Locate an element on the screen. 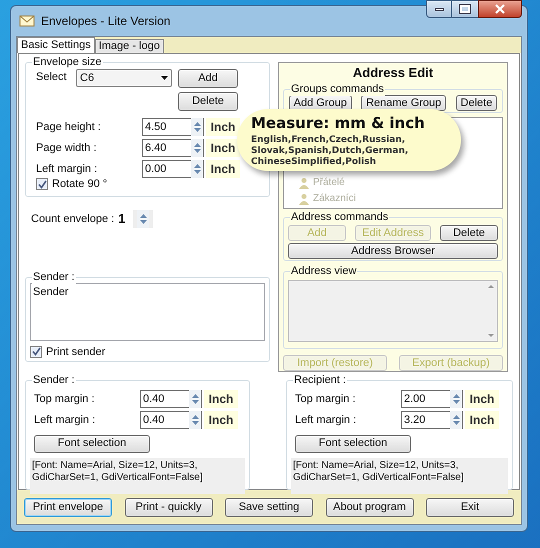 The height and width of the screenshot is (548, 540). callout-text: English,French,Czech,Russian, Slovak,Spanish,Dutch,German, ChineseSimplified,Polish is located at coordinates (330, 151).